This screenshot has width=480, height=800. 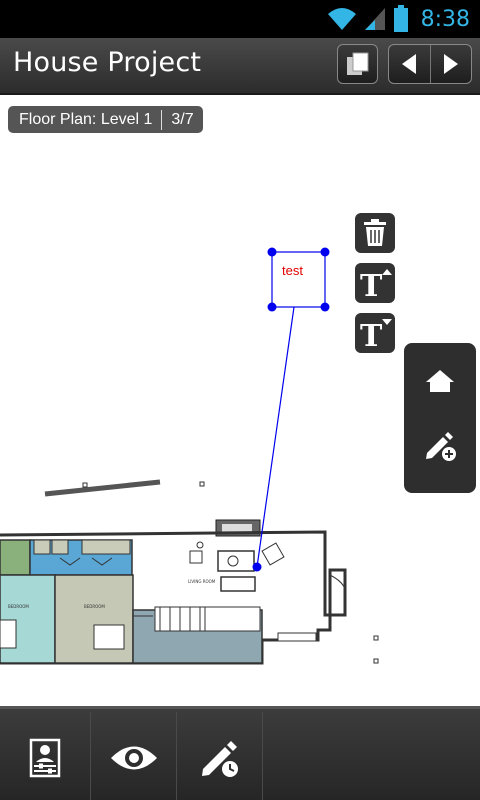 What do you see at coordinates (202, 581) in the screenshot?
I see `room-label-living: LIVING ROOM` at bounding box center [202, 581].